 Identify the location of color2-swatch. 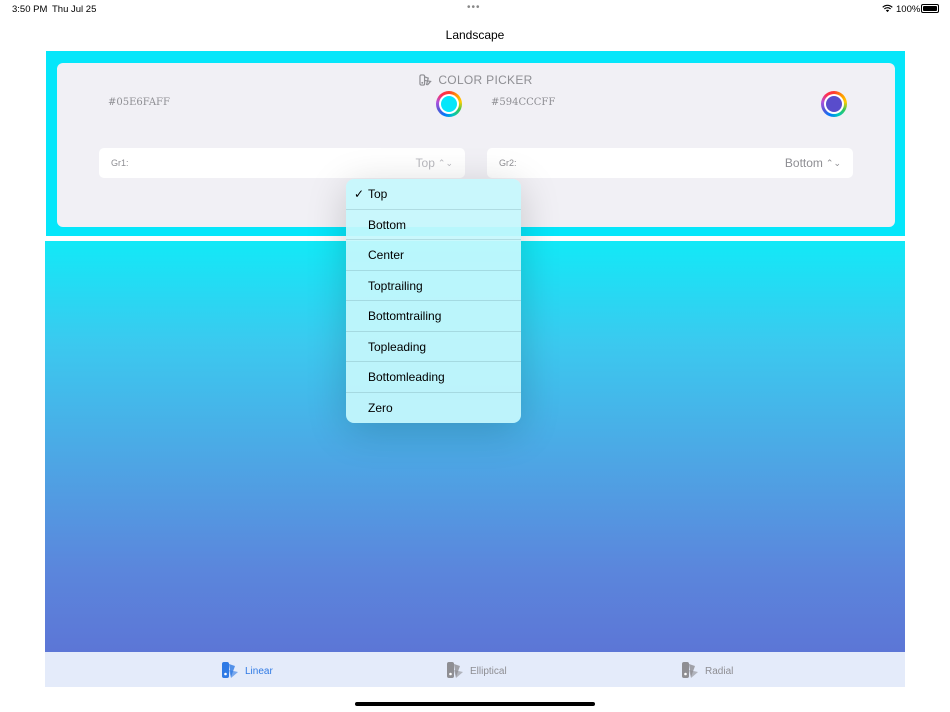
(834, 104).